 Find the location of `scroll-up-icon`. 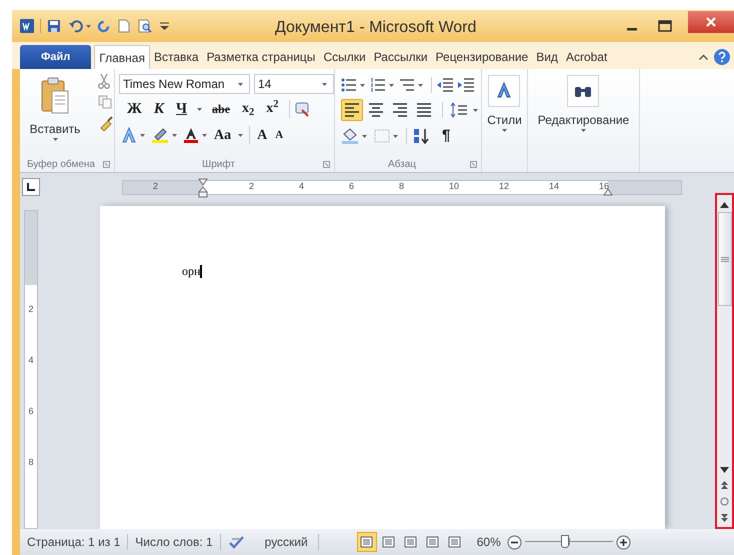

scroll-up-icon is located at coordinates (724, 205).